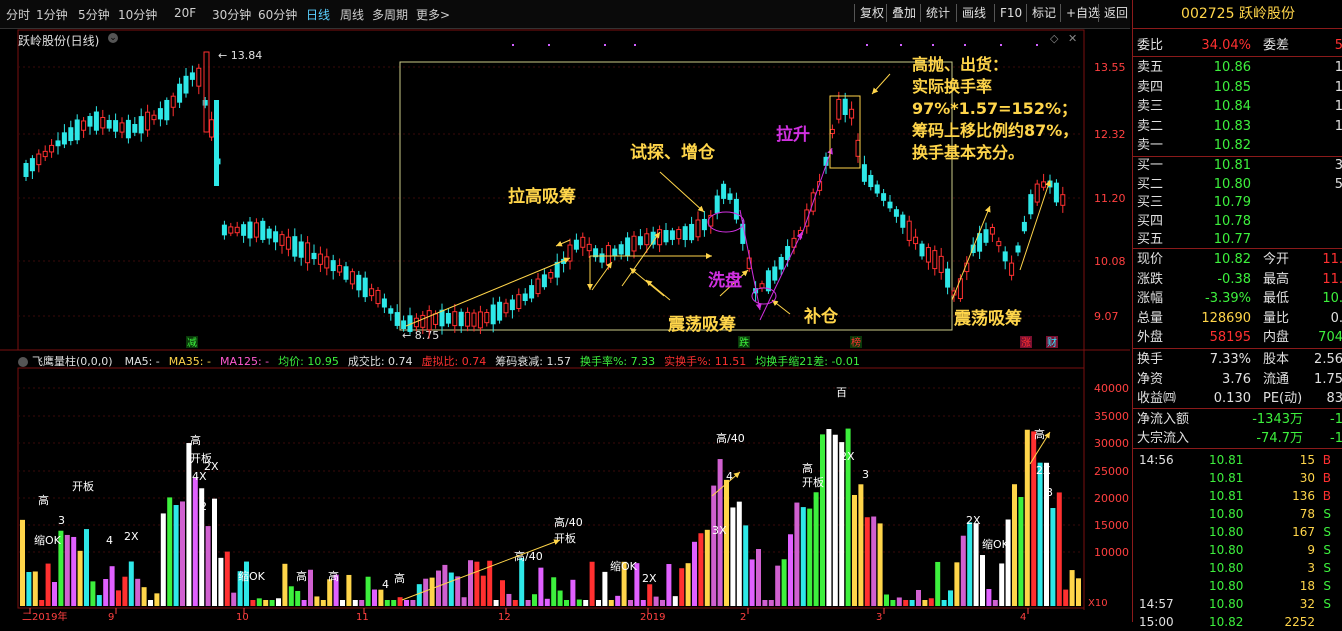  I want to click on period-tab-7: 日线, so click(318, 14).